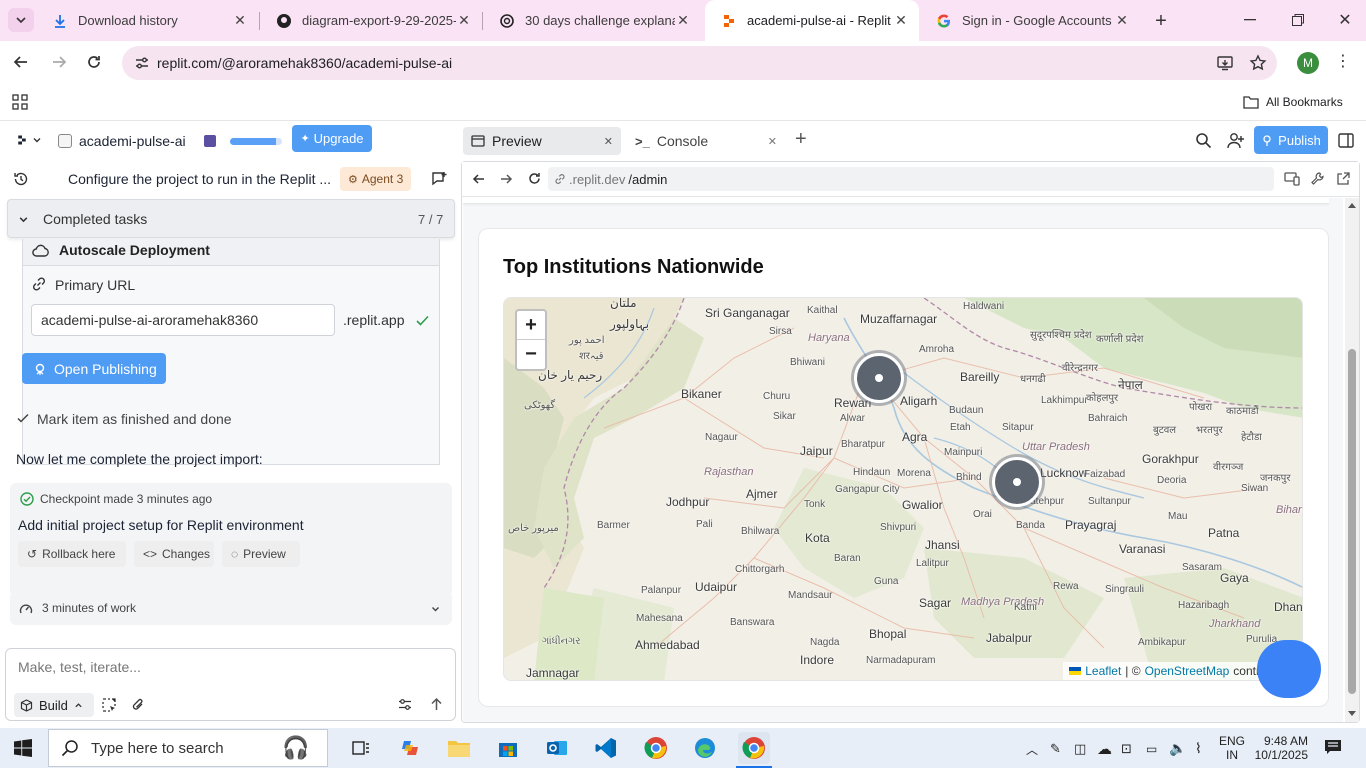 This screenshot has width=1366, height=768. I want to click on send-arrow-icon, so click(436, 704).